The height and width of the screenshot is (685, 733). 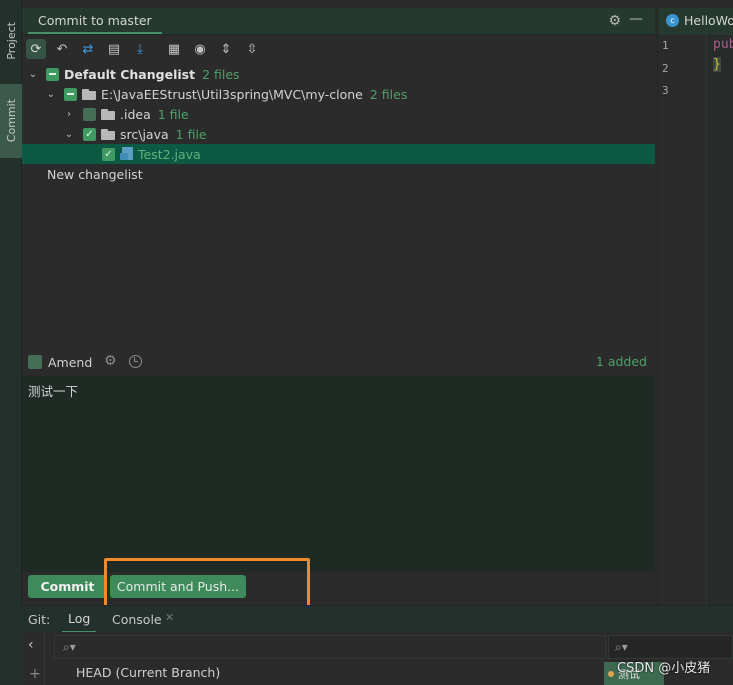 I want to click on tree-row-file: ✓ Test2.java, so click(x=338, y=154).